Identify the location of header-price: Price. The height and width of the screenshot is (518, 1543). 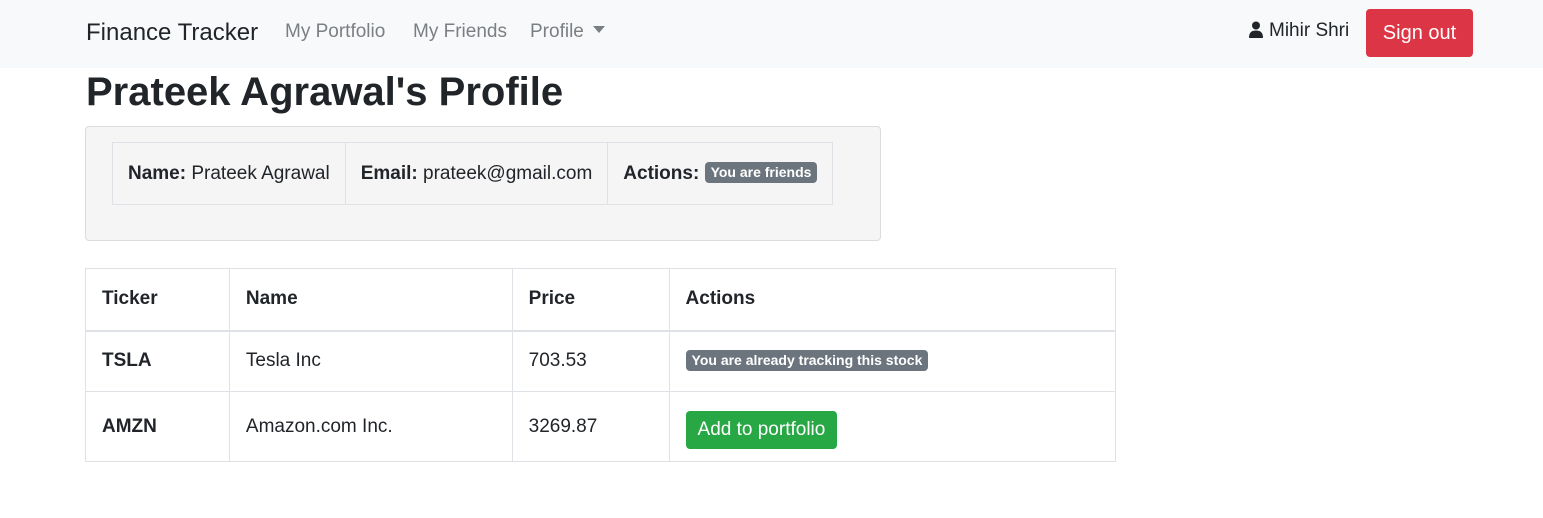
(590, 300).